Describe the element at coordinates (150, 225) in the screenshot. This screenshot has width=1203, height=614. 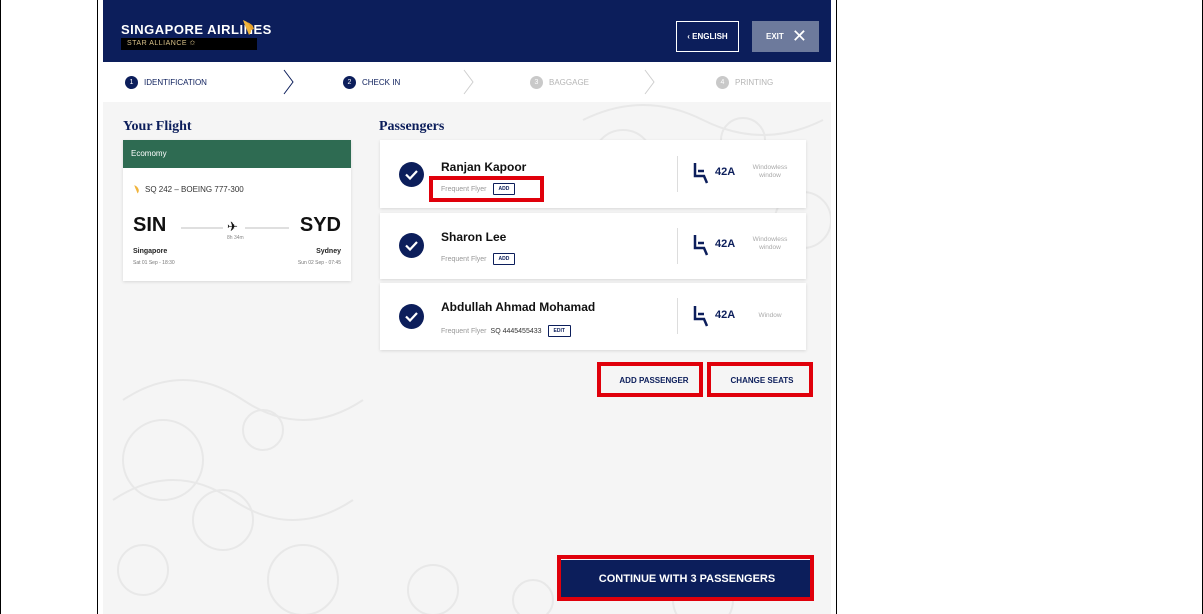
I see `origin-code: SIN` at that location.